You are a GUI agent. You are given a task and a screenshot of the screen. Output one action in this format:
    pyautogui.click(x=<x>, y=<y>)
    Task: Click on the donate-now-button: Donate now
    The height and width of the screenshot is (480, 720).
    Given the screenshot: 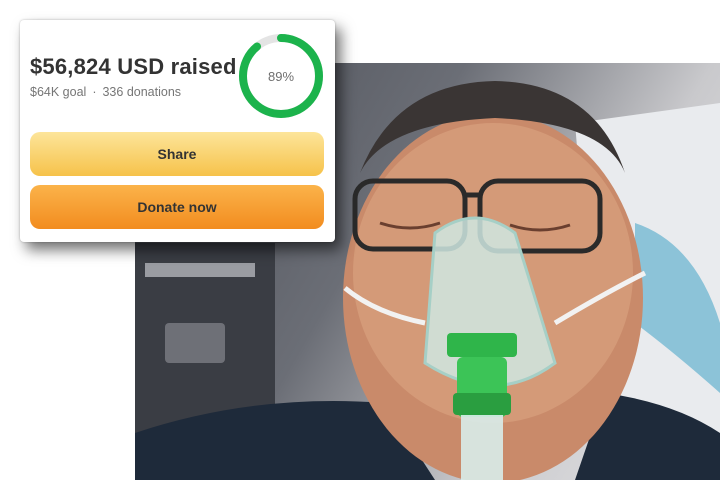 What is the action you would take?
    pyautogui.click(x=177, y=207)
    